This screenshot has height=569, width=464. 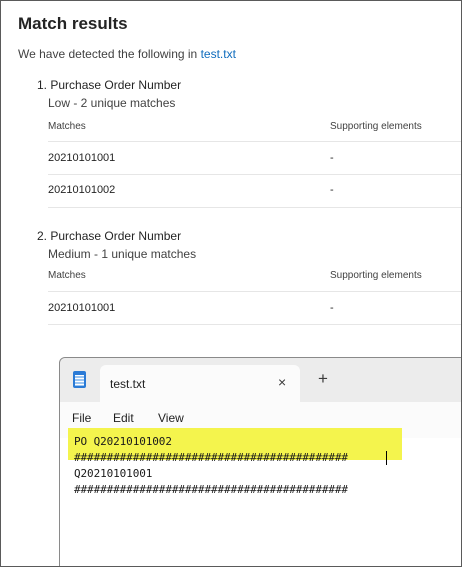 I want to click on menu-item-view: View, so click(x=171, y=418).